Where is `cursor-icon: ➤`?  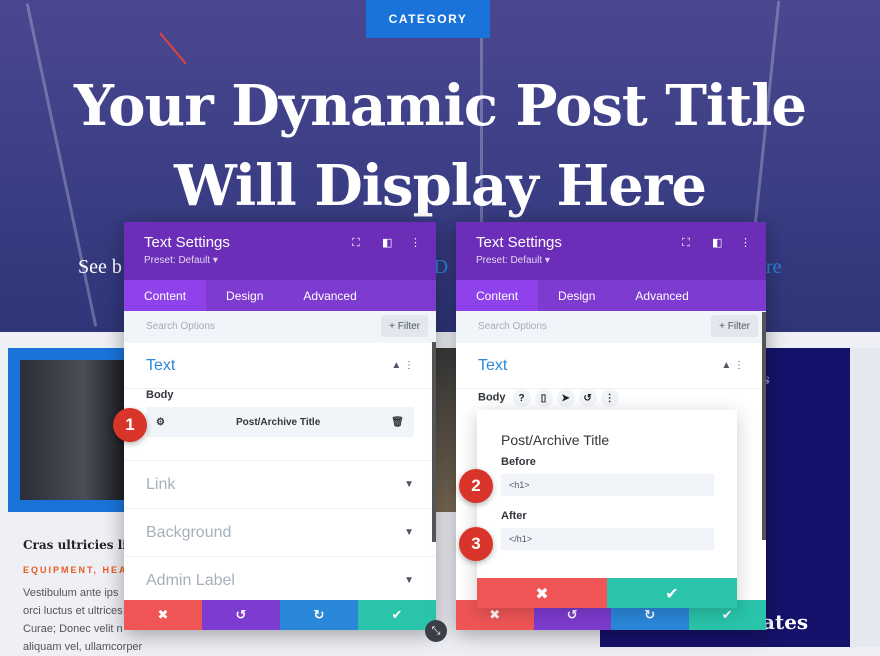 cursor-icon: ➤ is located at coordinates (565, 398).